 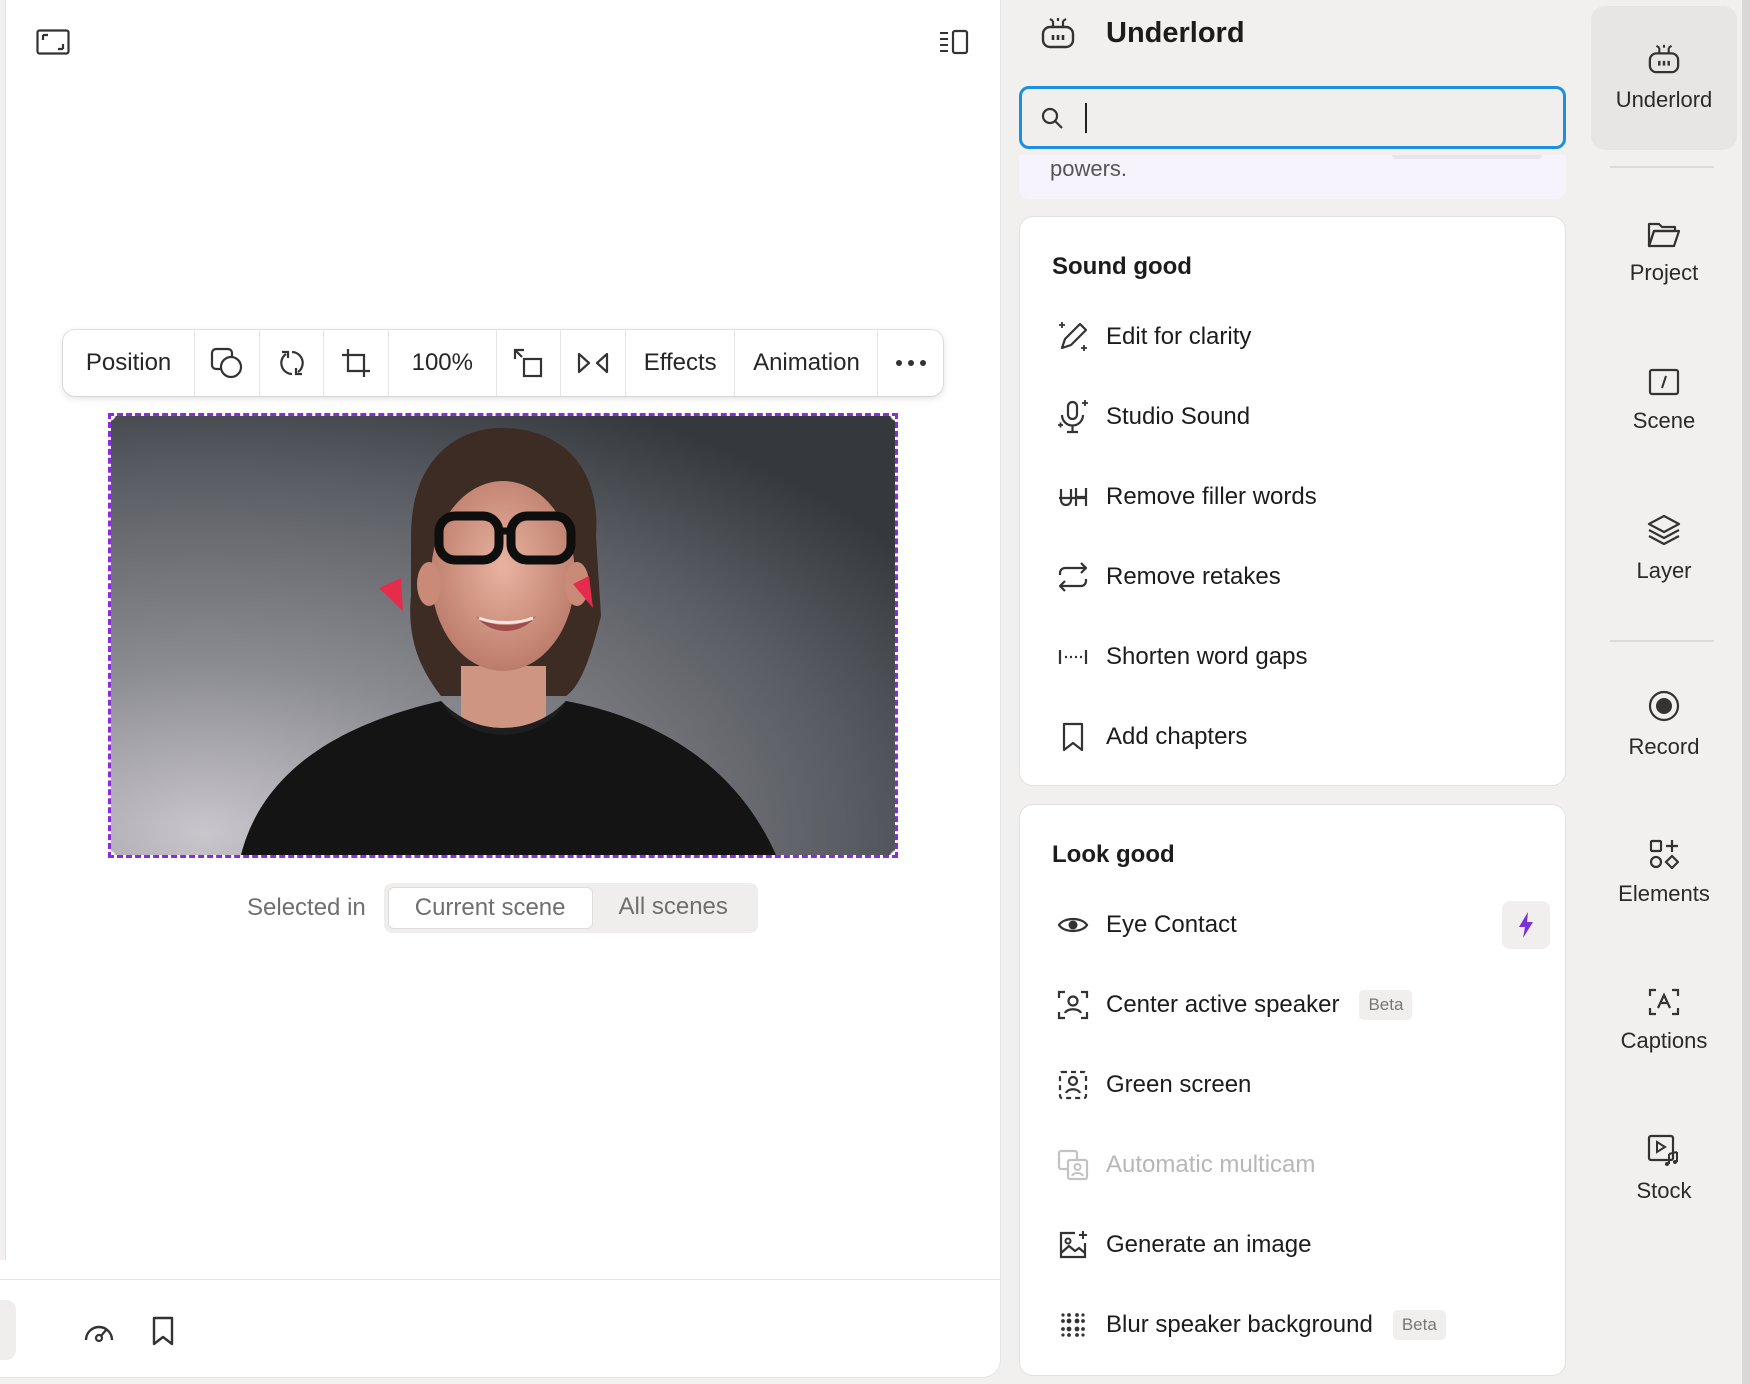 What do you see at coordinates (1308, 117) in the screenshot?
I see `search-input` at bounding box center [1308, 117].